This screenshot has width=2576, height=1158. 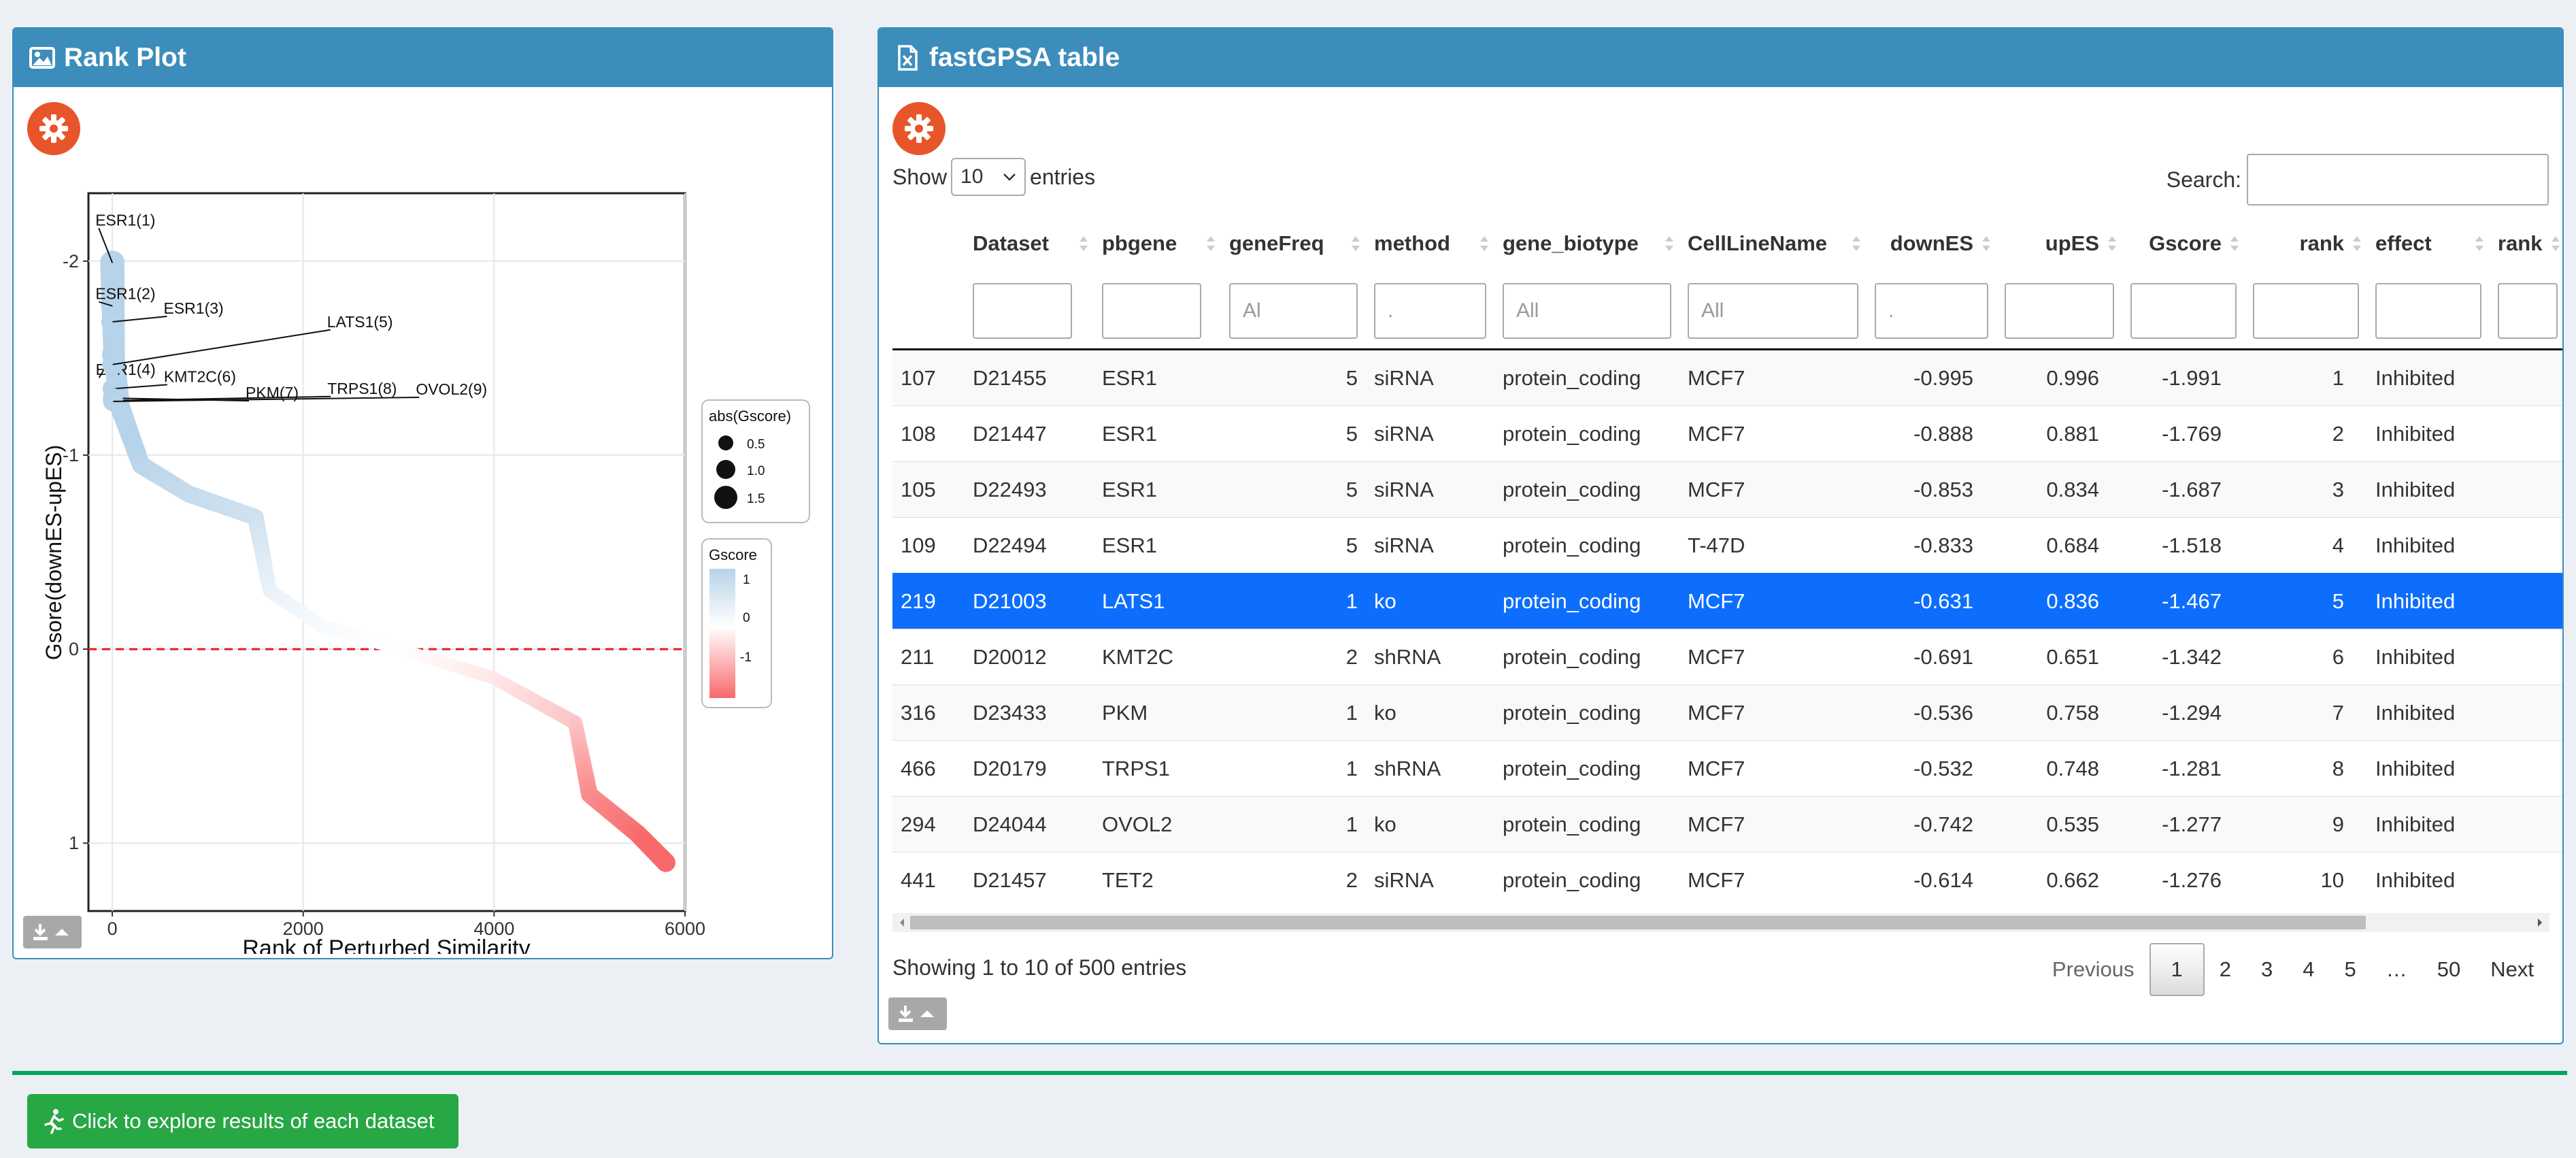 What do you see at coordinates (902, 923) in the screenshot?
I see `scroll-left-icon` at bounding box center [902, 923].